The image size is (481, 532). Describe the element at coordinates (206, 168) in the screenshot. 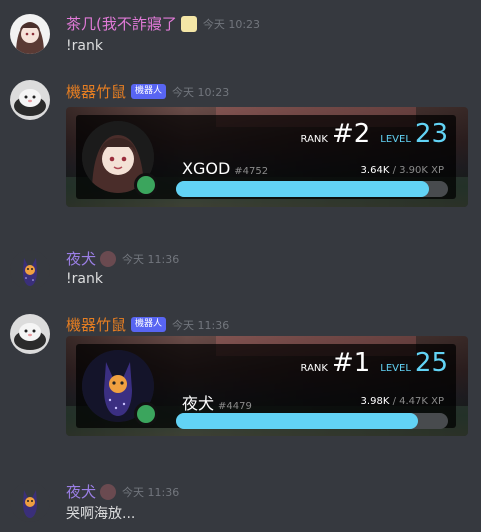

I see `card-username-text: XGOD` at that location.